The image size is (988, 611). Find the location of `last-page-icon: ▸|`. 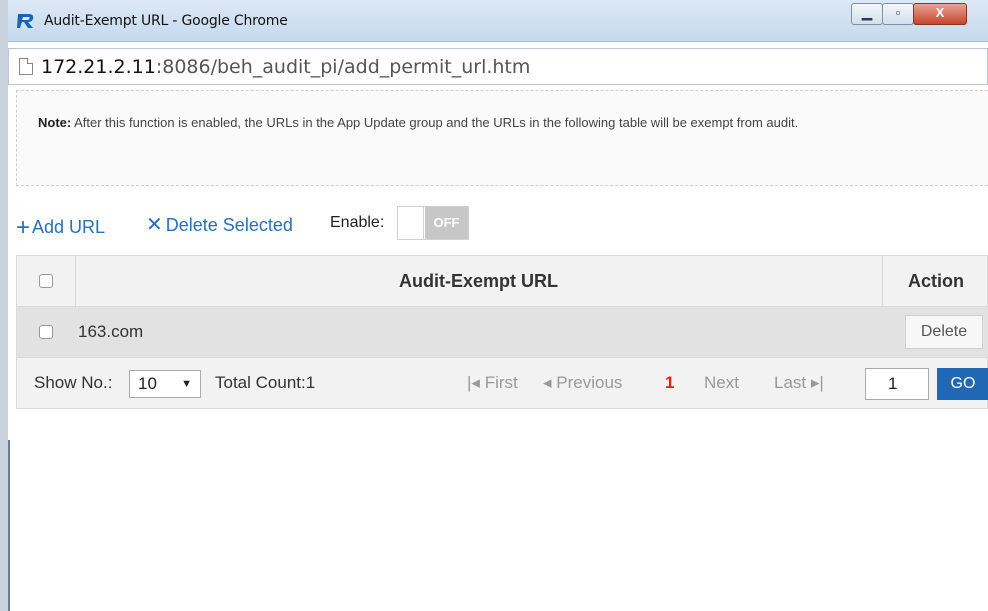

last-page-icon: ▸| is located at coordinates (815, 382).